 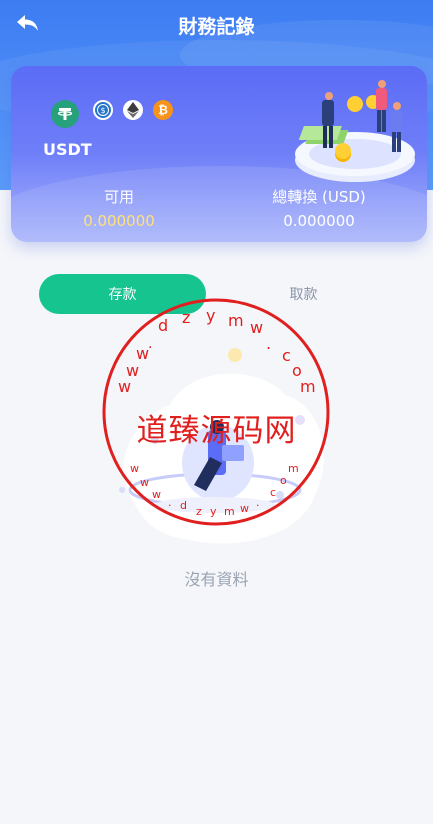 What do you see at coordinates (319, 221) in the screenshot?
I see `usd-total-value: 0.000000` at bounding box center [319, 221].